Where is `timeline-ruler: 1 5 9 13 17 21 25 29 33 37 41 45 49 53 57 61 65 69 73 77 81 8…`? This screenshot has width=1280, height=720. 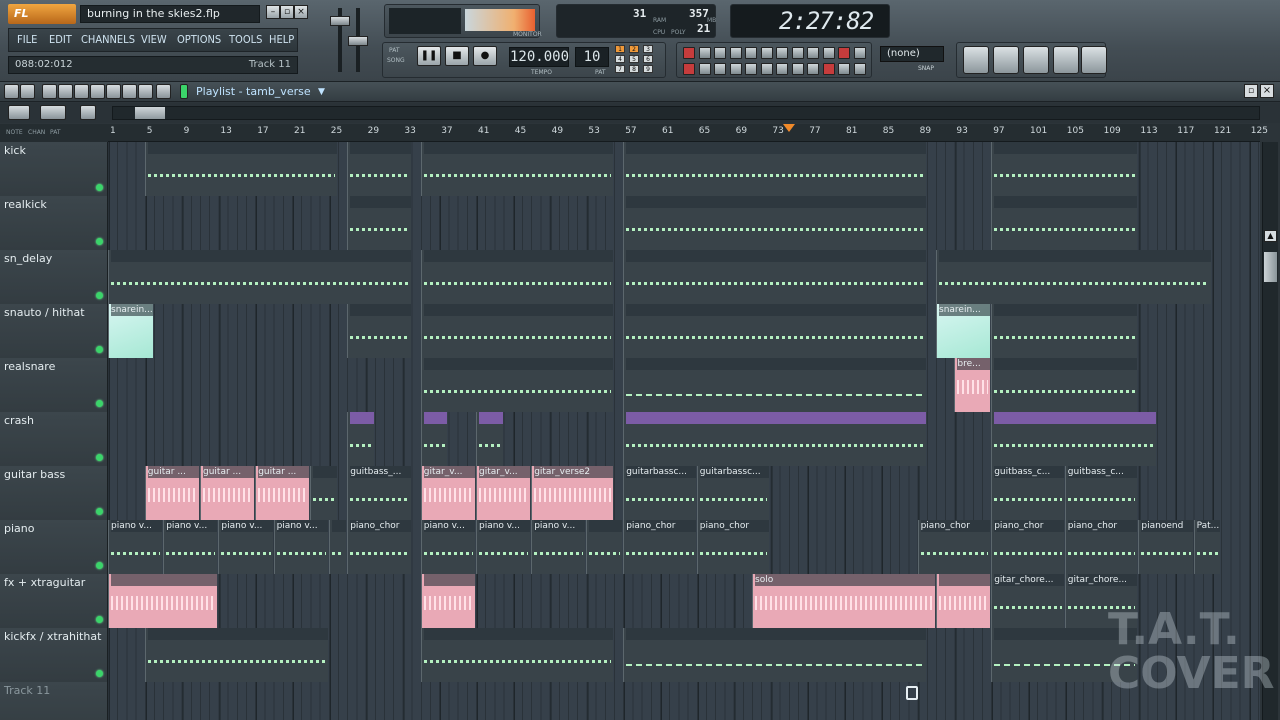
timeline-ruler: 1 5 9 13 17 21 25 29 33 37 41 45 49 53 57 61 65 69 73 77 81 8… is located at coordinates (688, 133).